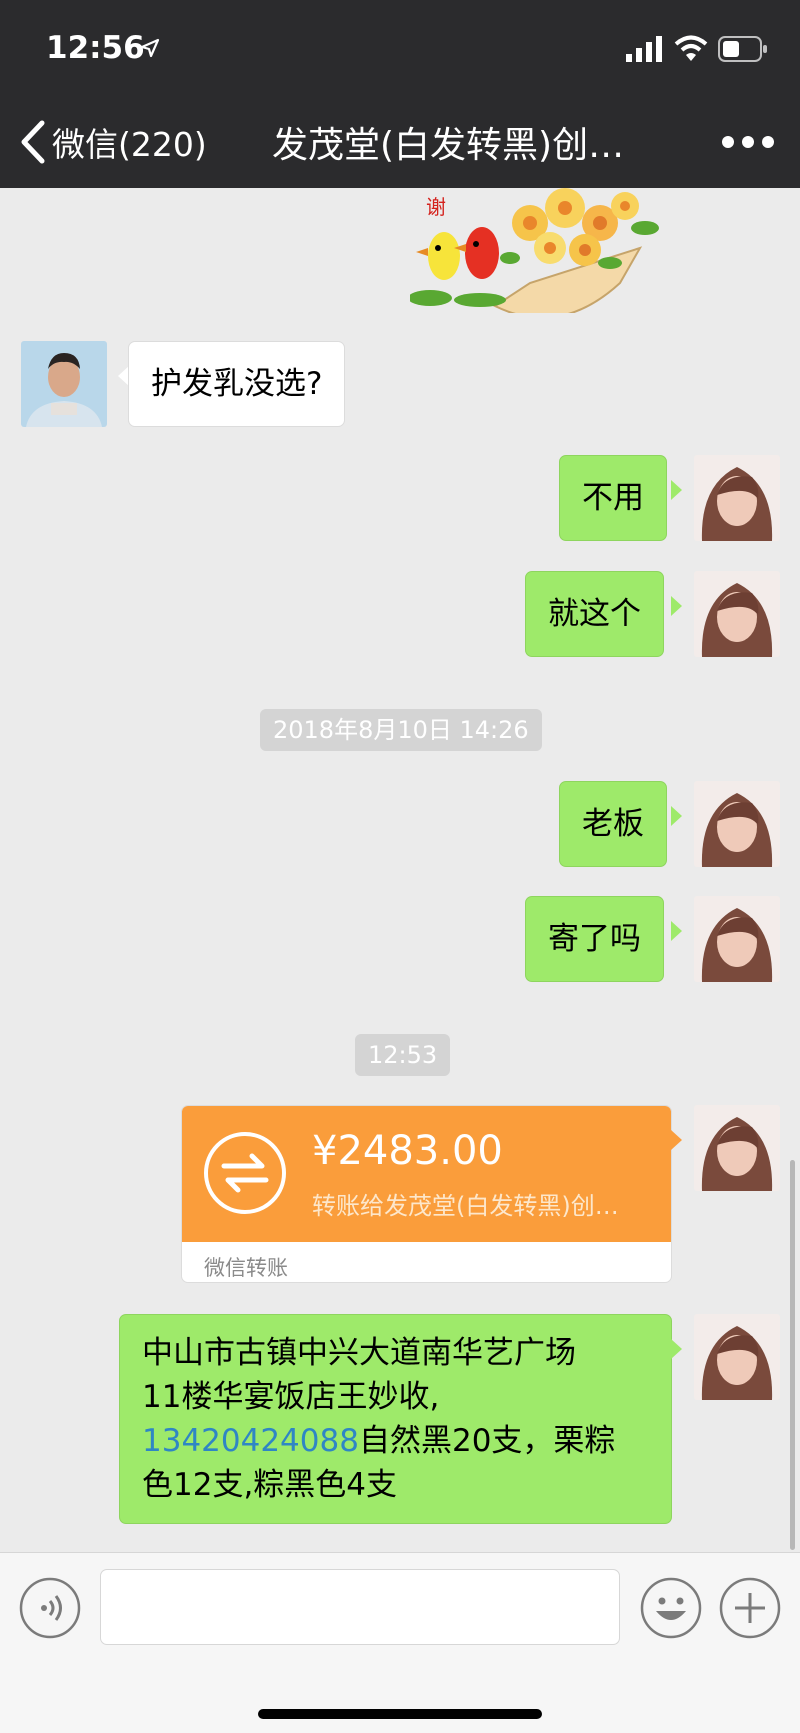 This screenshot has width=800, height=1733. I want to click on message-bubble-outgoing: 就这个, so click(594, 614).